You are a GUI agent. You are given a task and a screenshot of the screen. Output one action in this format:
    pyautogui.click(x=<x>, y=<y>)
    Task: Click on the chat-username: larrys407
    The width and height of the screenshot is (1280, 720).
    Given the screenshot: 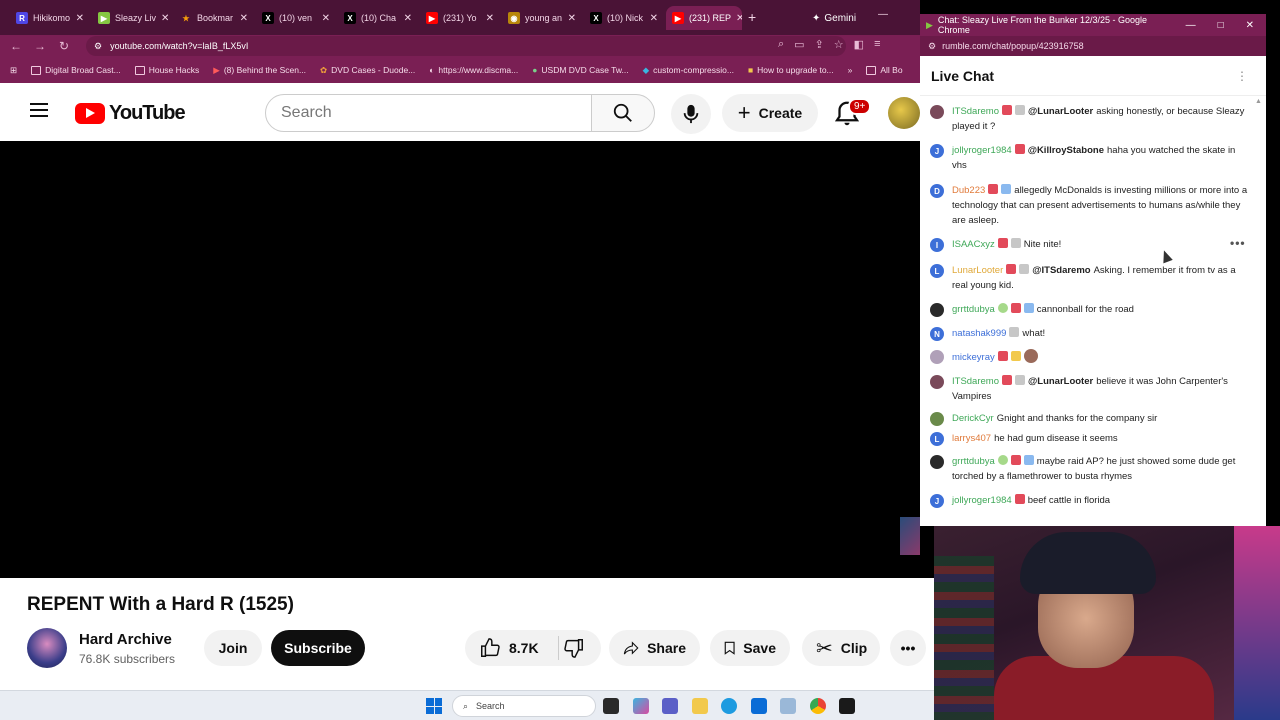 What is the action you would take?
    pyautogui.click(x=971, y=438)
    